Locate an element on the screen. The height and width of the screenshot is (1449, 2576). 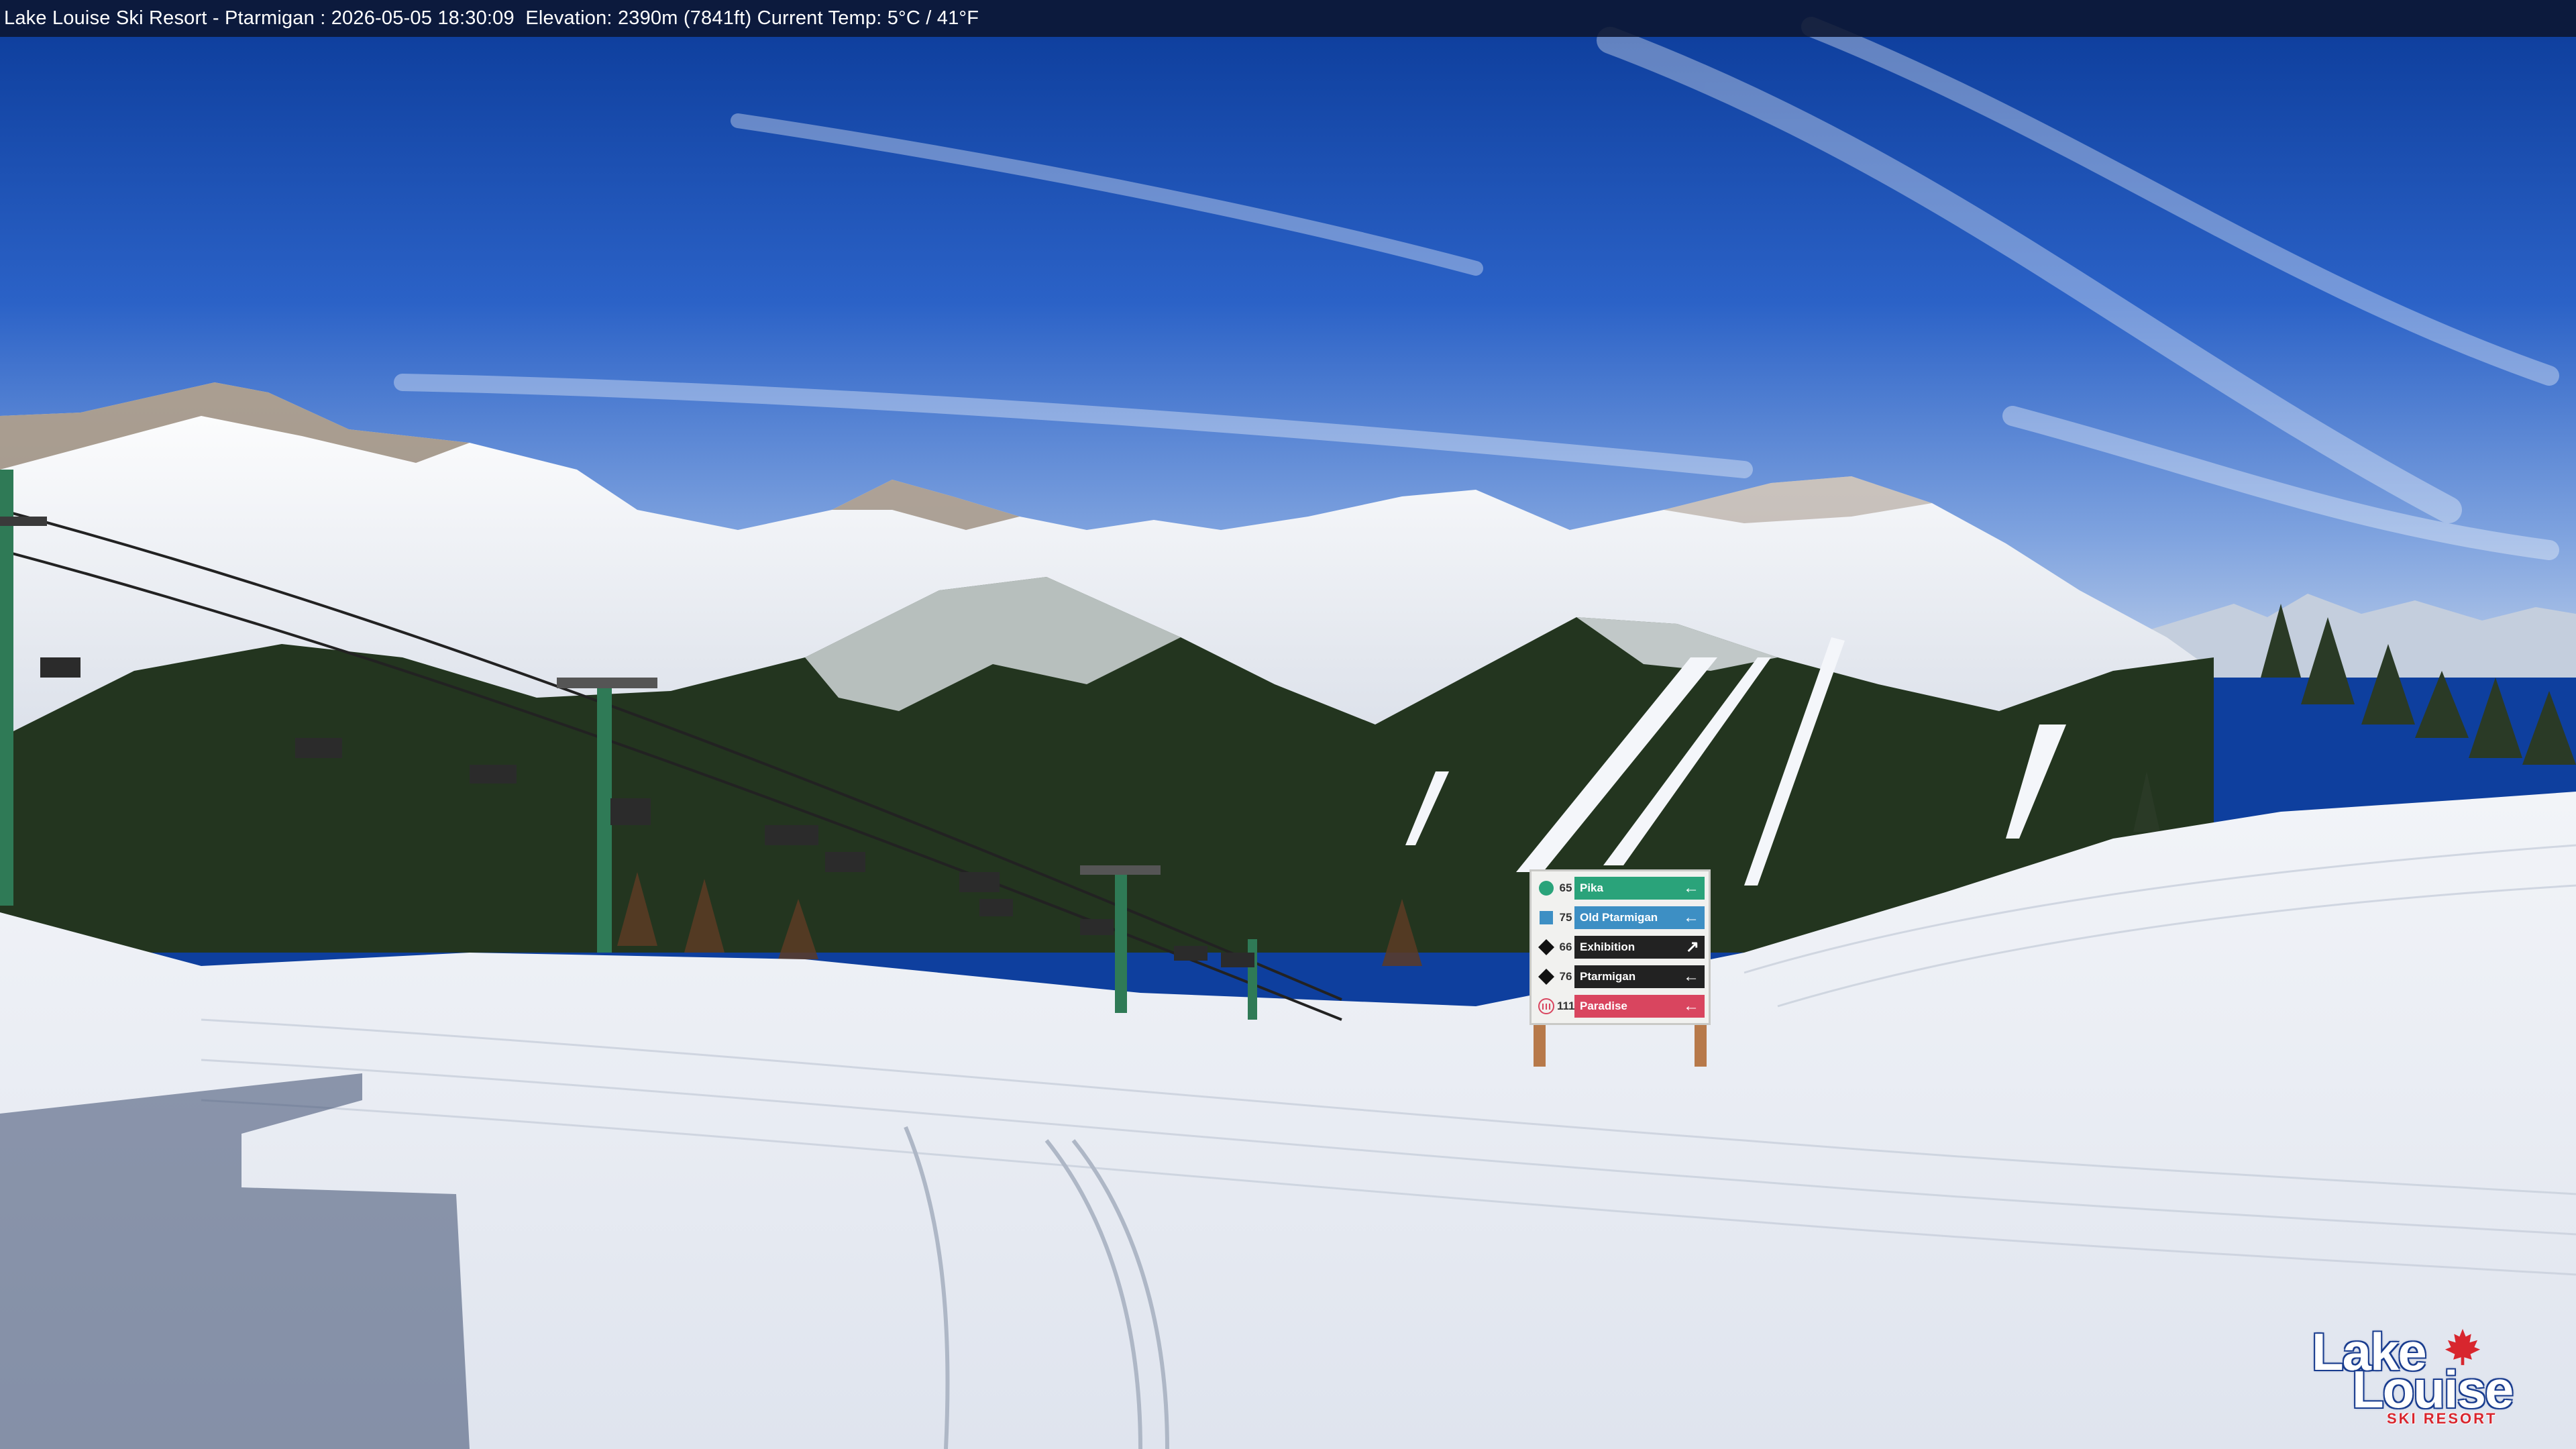
trail-name: Old Ptarmigan is located at coordinates (1619, 917).